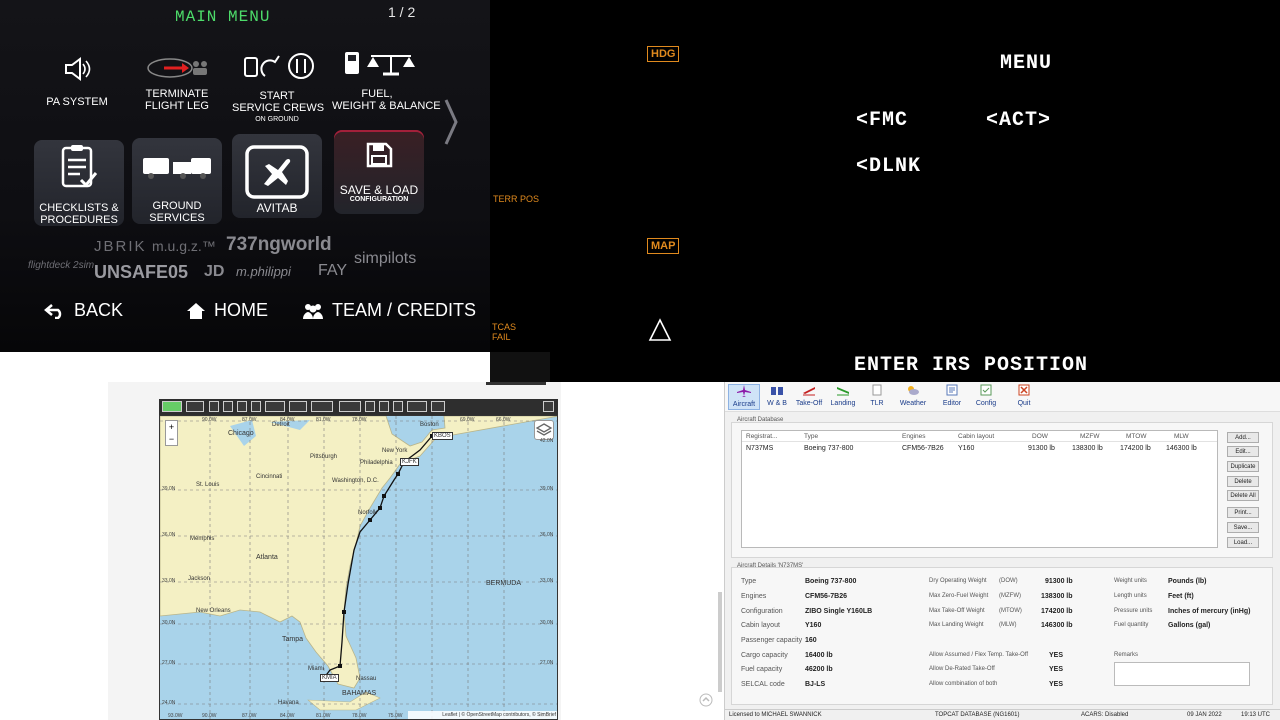  I want to click on label: Engines, so click(754, 596).